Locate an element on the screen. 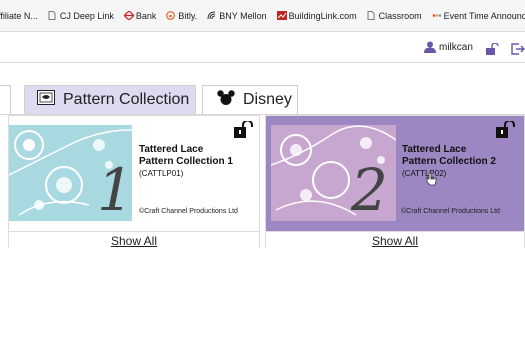  card-title-line2: Pattern Collection 1 is located at coordinates (186, 161).